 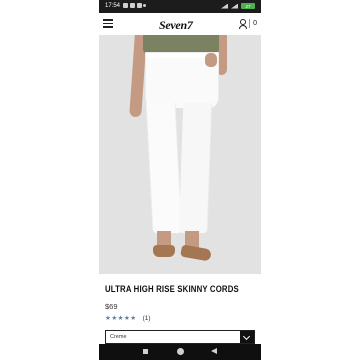 I want to click on system-nav-bar, so click(x=180, y=352).